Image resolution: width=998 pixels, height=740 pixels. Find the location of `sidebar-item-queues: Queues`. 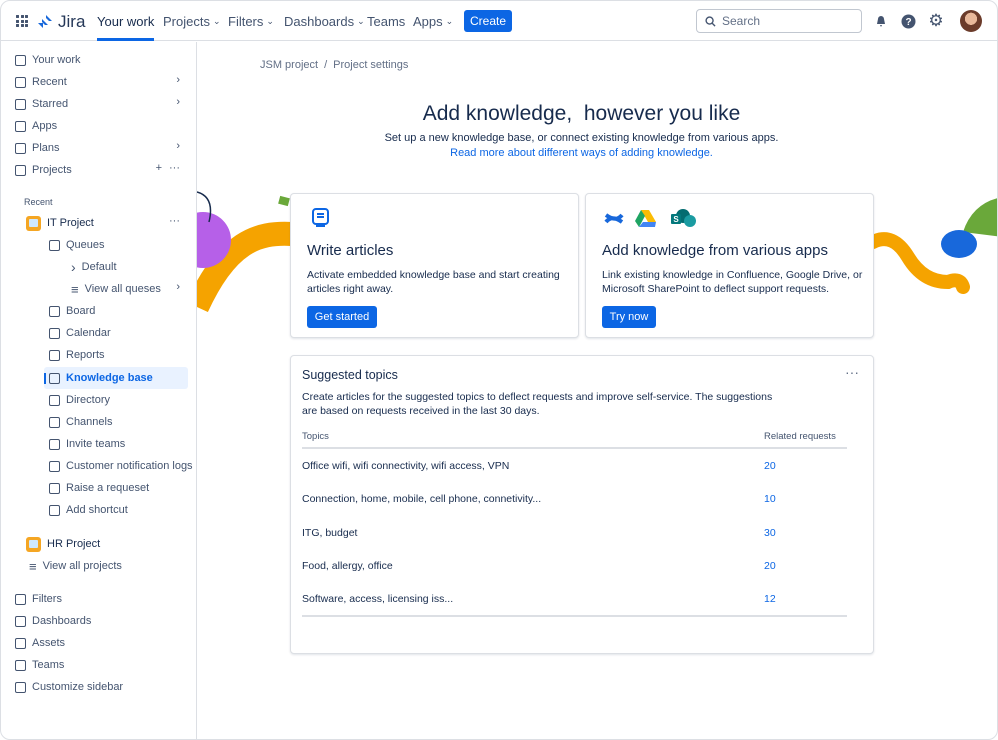

sidebar-item-queues: Queues is located at coordinates (77, 245).